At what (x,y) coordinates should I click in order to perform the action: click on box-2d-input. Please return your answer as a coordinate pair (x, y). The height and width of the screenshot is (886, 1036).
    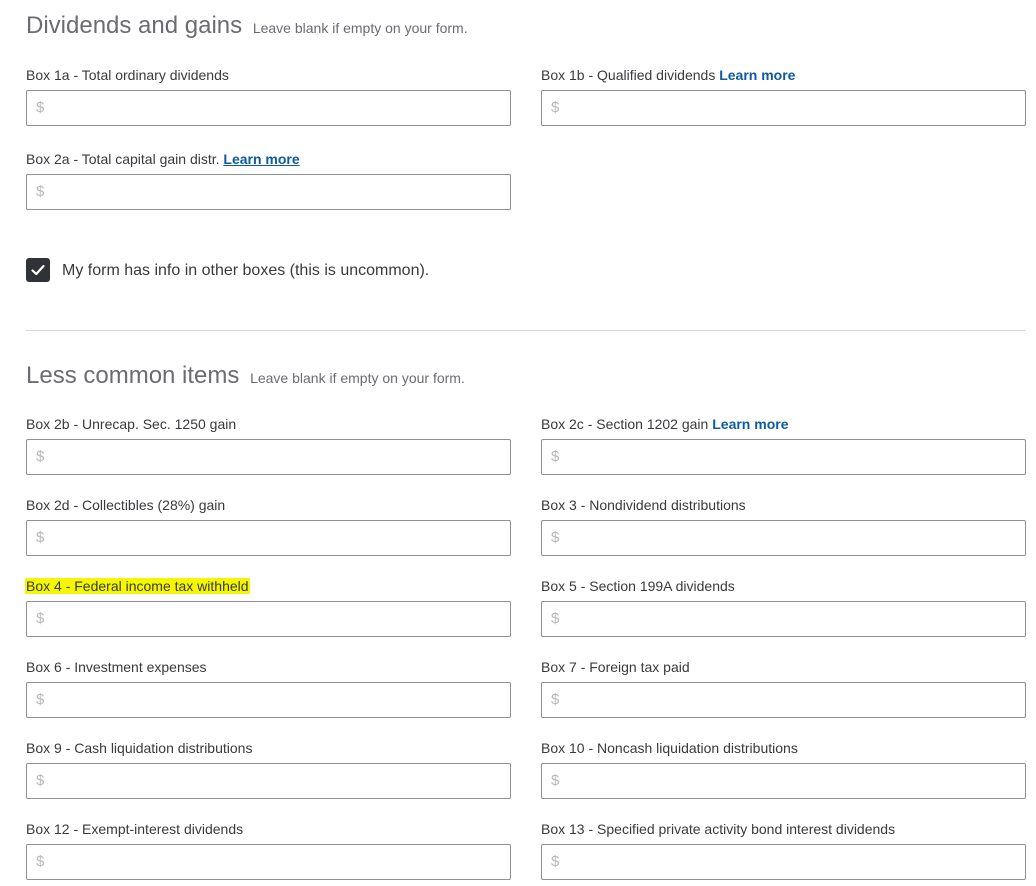
    Looking at the image, I should click on (276, 539).